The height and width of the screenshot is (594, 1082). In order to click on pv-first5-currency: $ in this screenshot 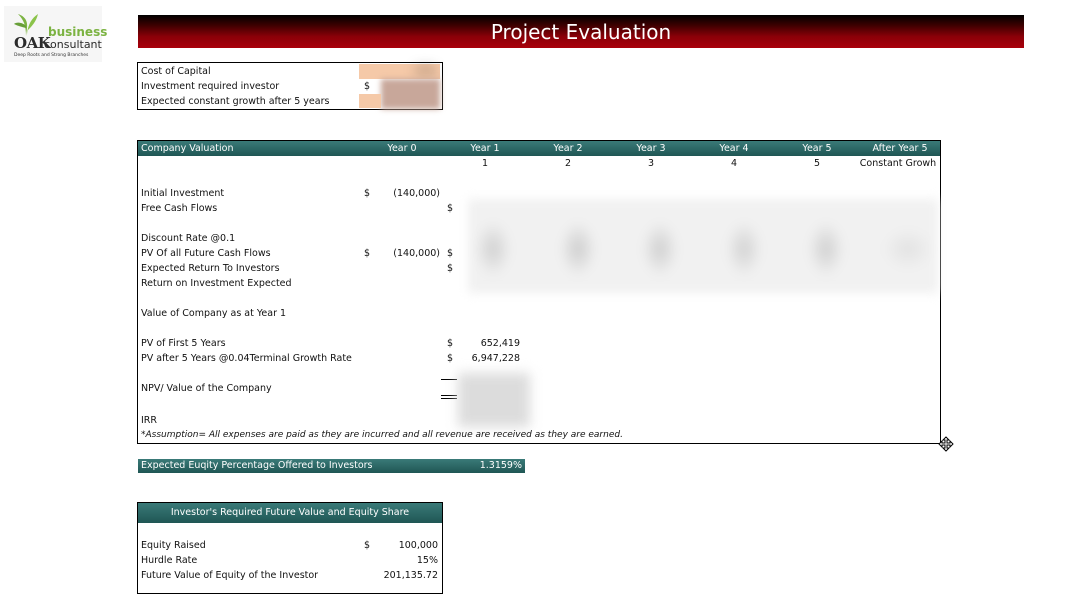, I will do `click(450, 343)`.